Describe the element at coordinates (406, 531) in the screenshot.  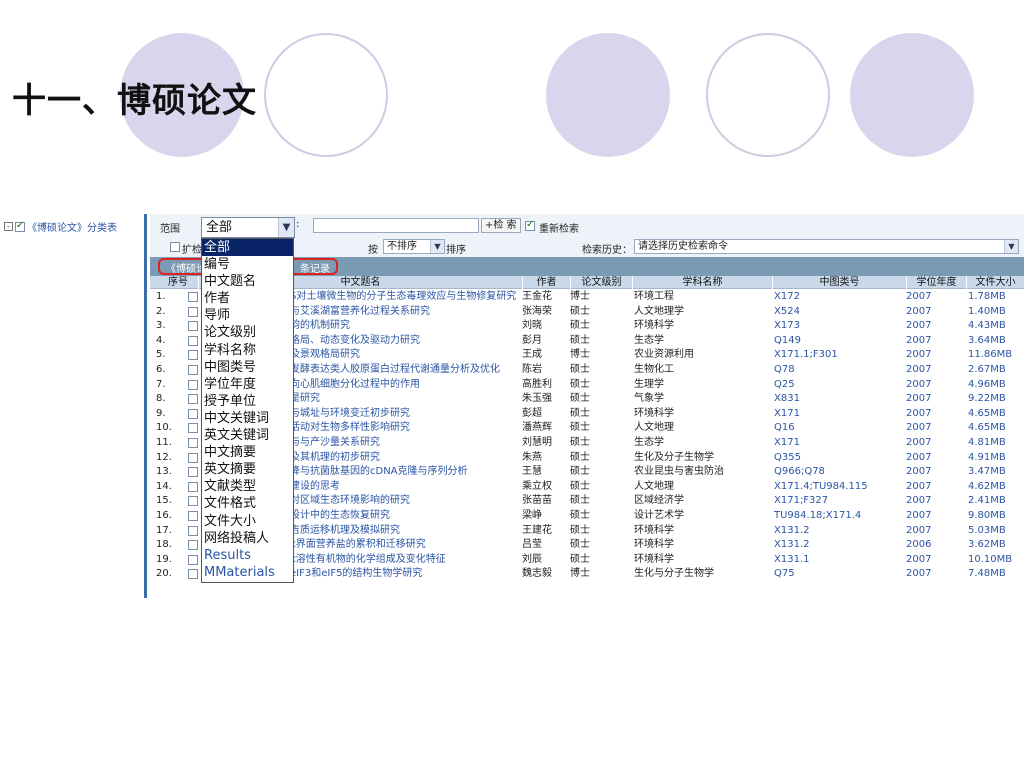
I see `row-title: 吉质运移机理及模拟研究` at that location.